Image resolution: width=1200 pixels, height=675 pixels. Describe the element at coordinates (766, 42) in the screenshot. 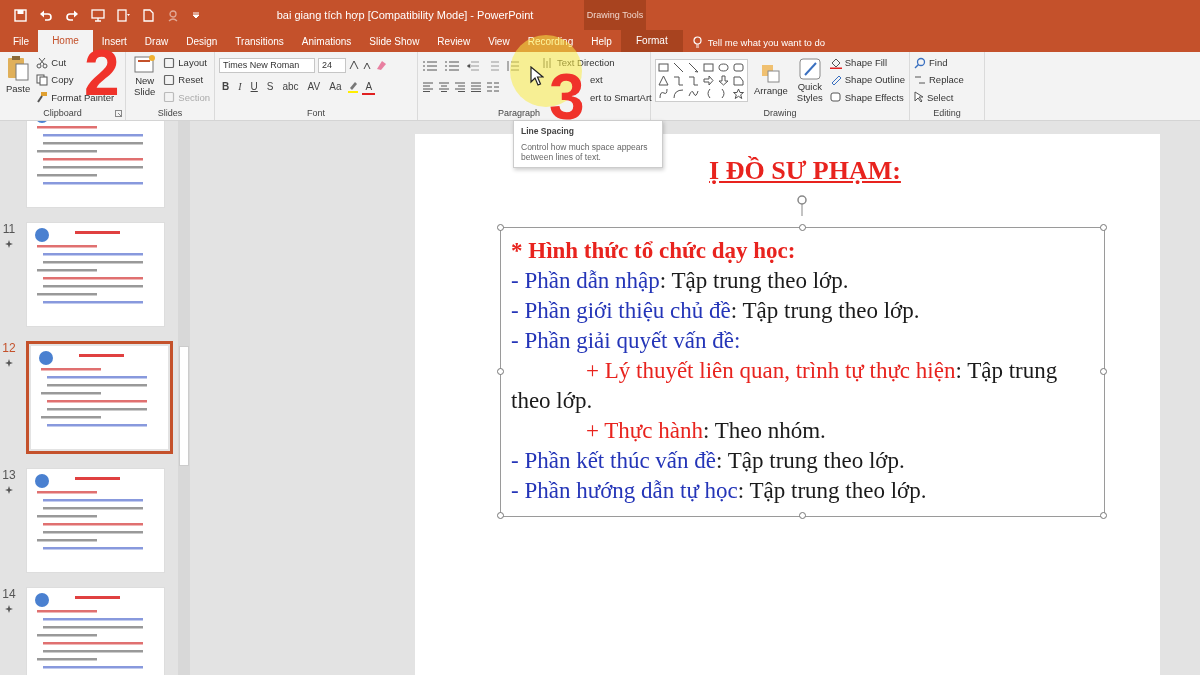

I see `tell-me-field: Tell me what you want to do` at that location.